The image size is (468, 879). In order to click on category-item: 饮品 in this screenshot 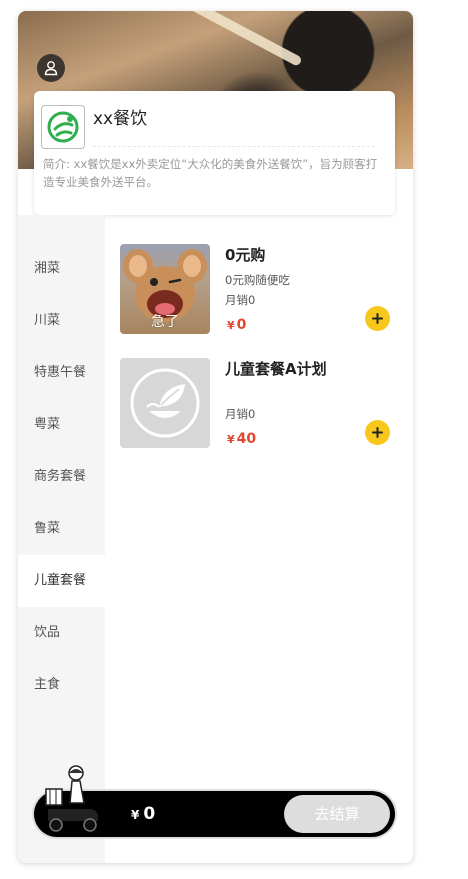, I will do `click(61, 633)`.